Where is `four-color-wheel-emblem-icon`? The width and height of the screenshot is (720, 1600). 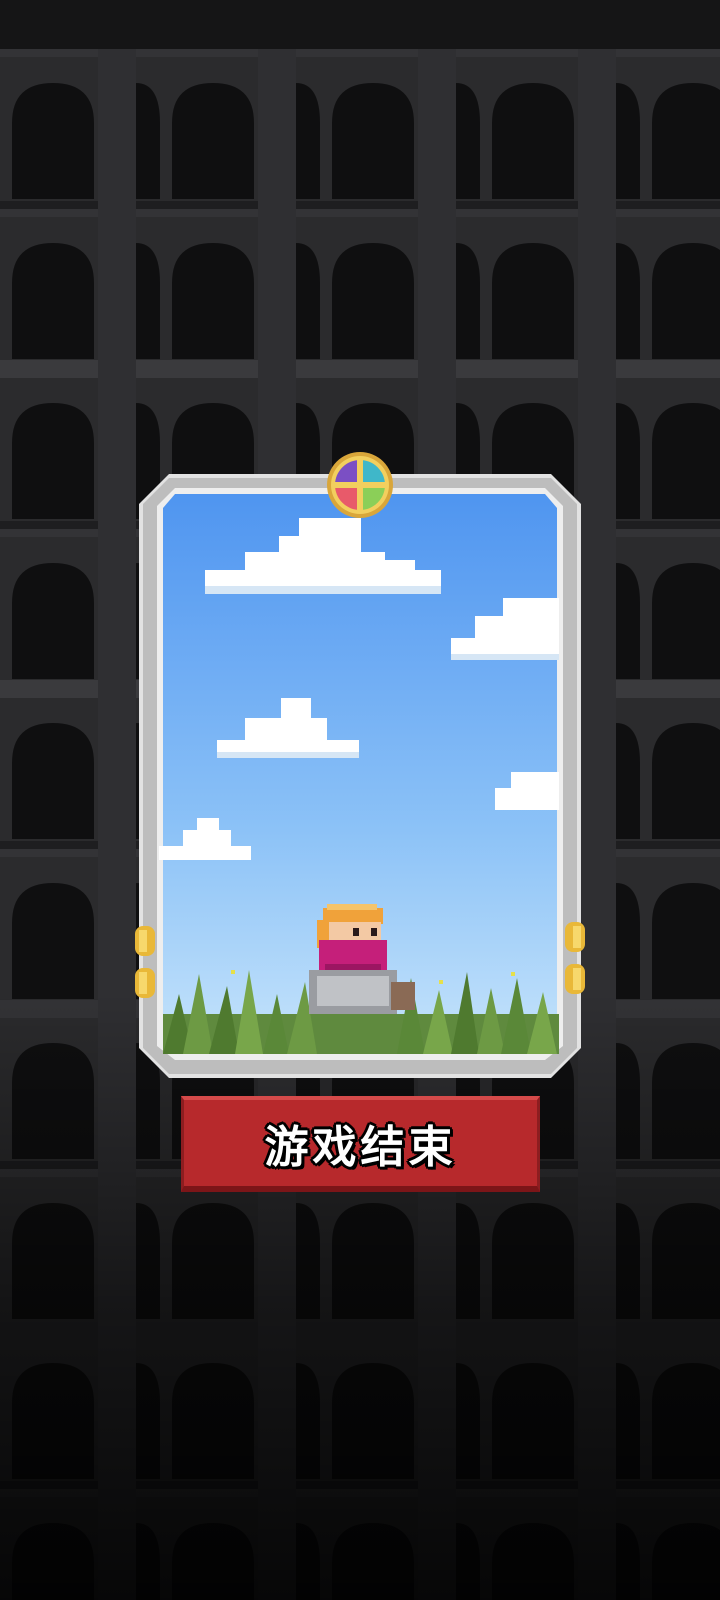 four-color-wheel-emblem-icon is located at coordinates (360, 485).